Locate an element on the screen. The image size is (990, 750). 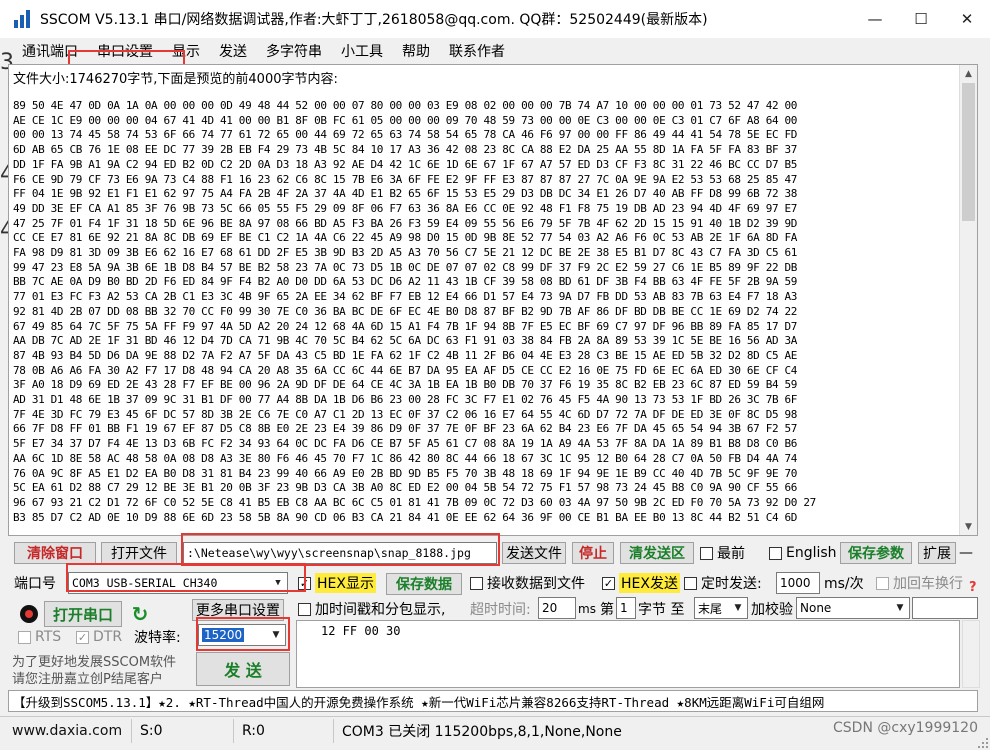
dtr-checkbox: ✓ DTR is located at coordinates (99, 637).